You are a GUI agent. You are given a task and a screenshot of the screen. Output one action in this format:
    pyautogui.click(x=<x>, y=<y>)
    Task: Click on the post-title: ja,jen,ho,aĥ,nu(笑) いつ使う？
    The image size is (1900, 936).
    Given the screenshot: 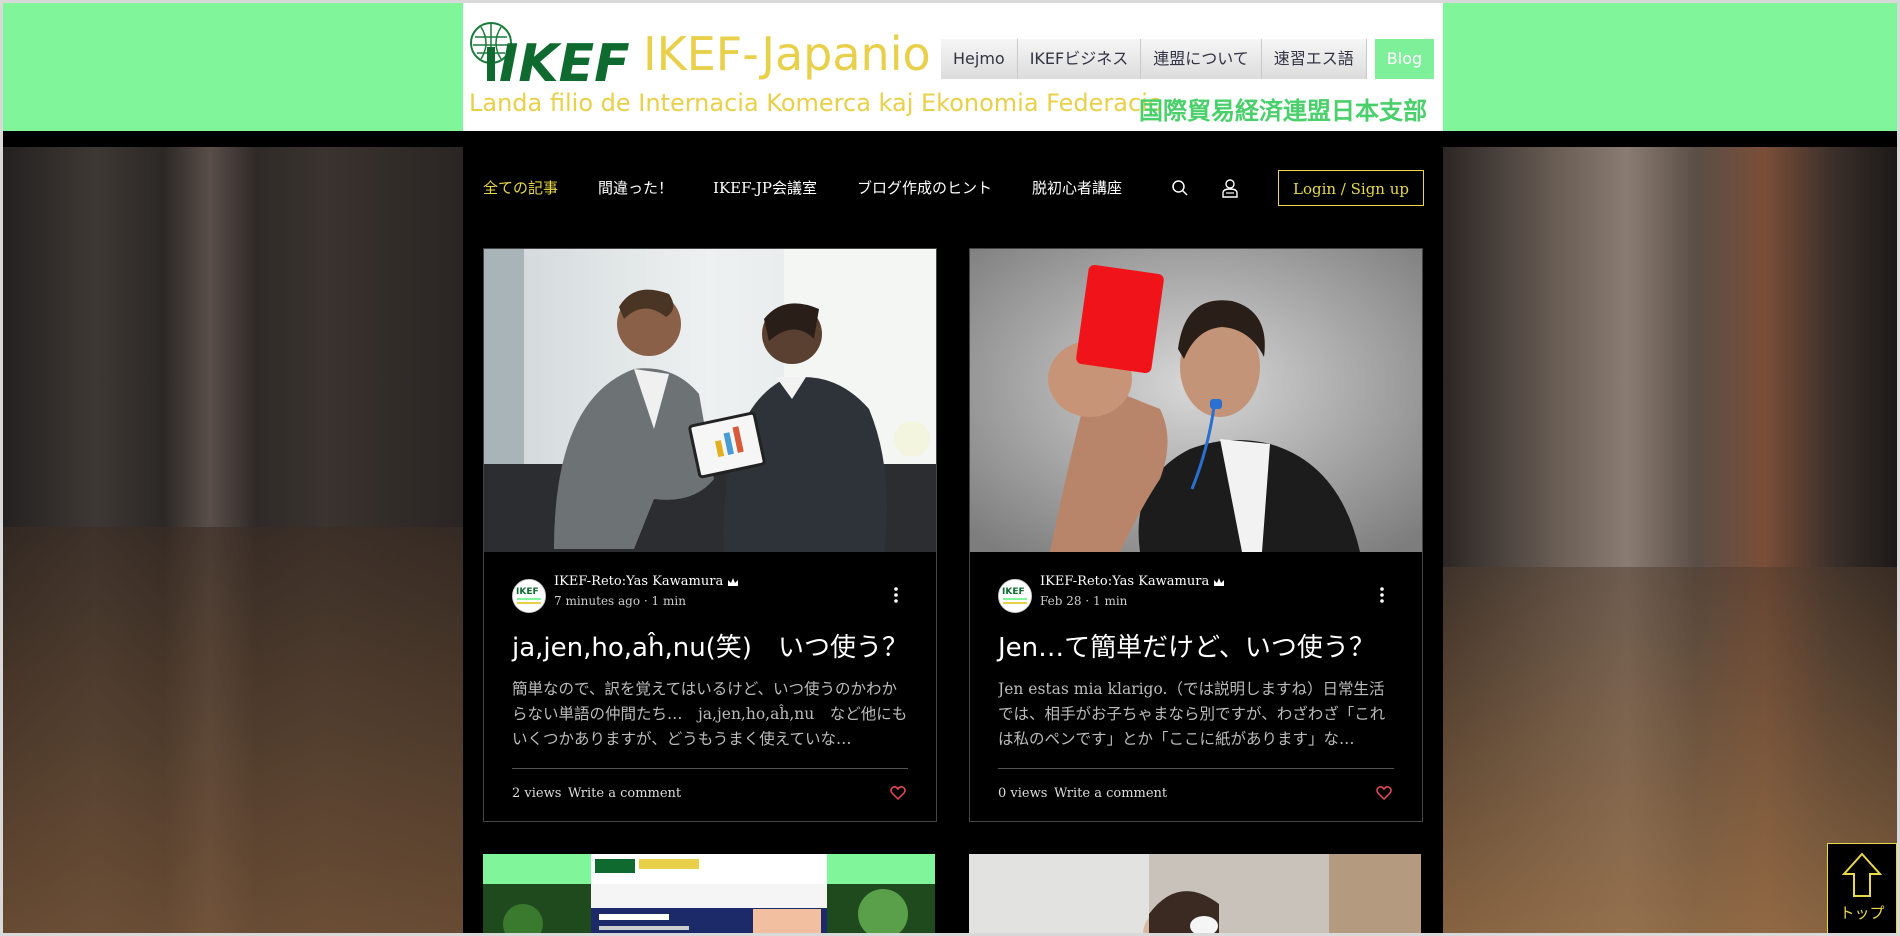 What is the action you would take?
    pyautogui.click(x=712, y=645)
    